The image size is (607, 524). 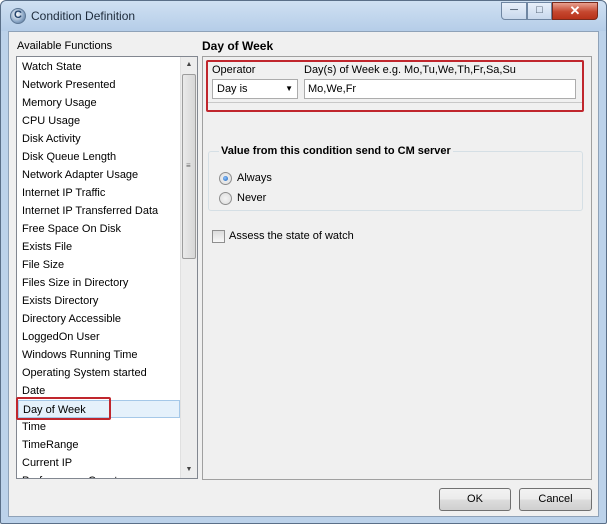 I want to click on section-title: Day of Week, so click(x=238, y=46).